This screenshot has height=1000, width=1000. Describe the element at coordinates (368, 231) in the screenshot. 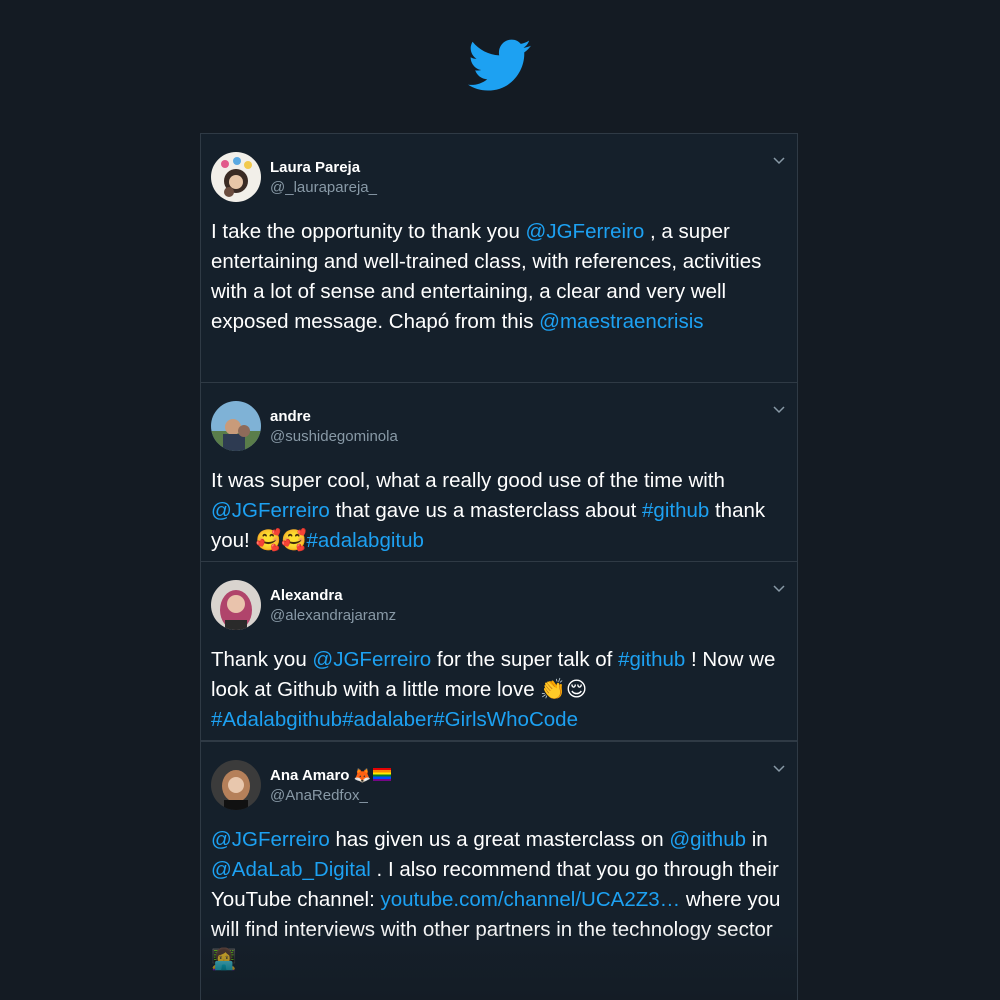

I see `text-segment: I take the opportunity to thank you` at that location.